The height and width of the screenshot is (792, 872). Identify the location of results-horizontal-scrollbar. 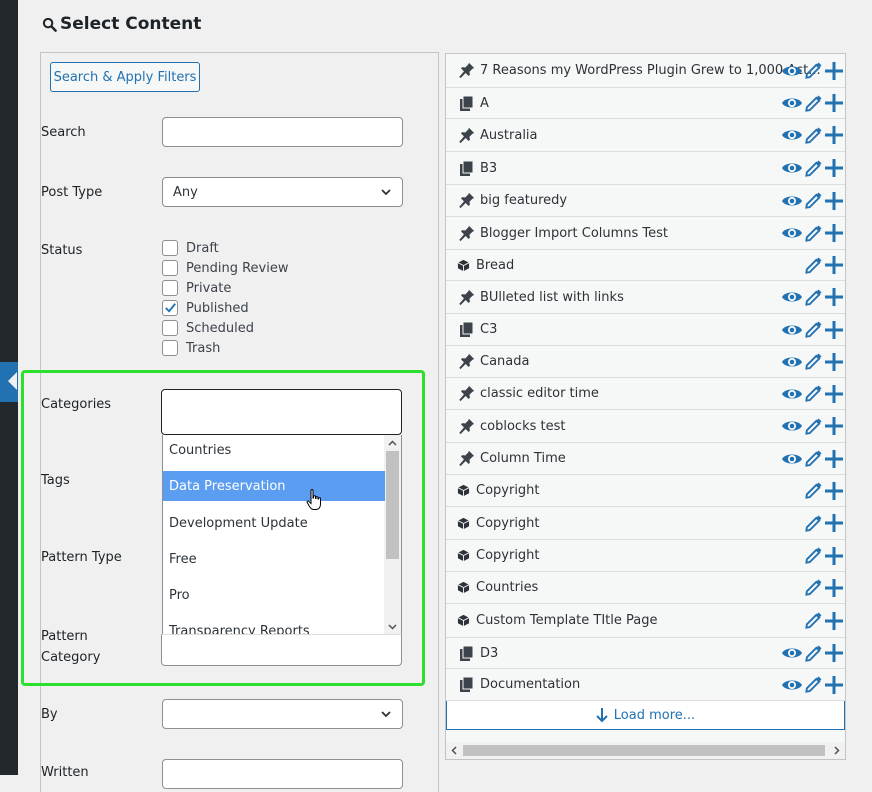
(645, 750).